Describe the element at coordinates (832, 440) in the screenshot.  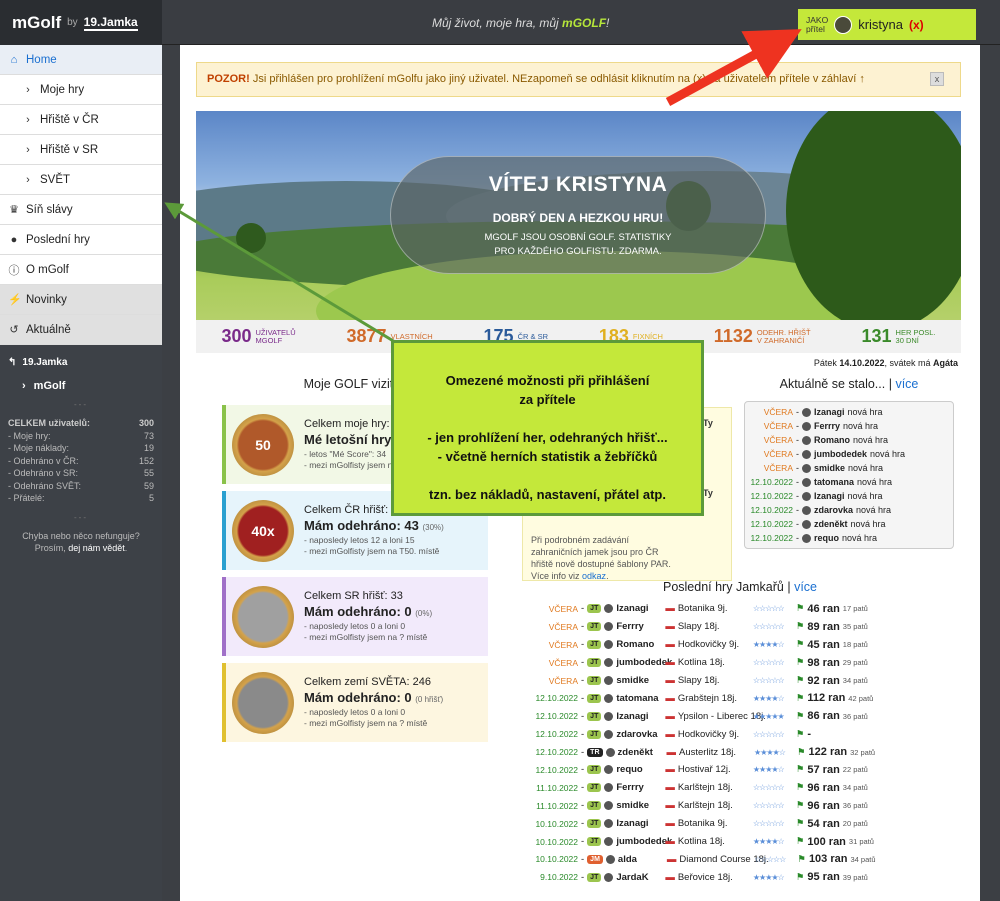
I see `activity-user: Romano` at that location.